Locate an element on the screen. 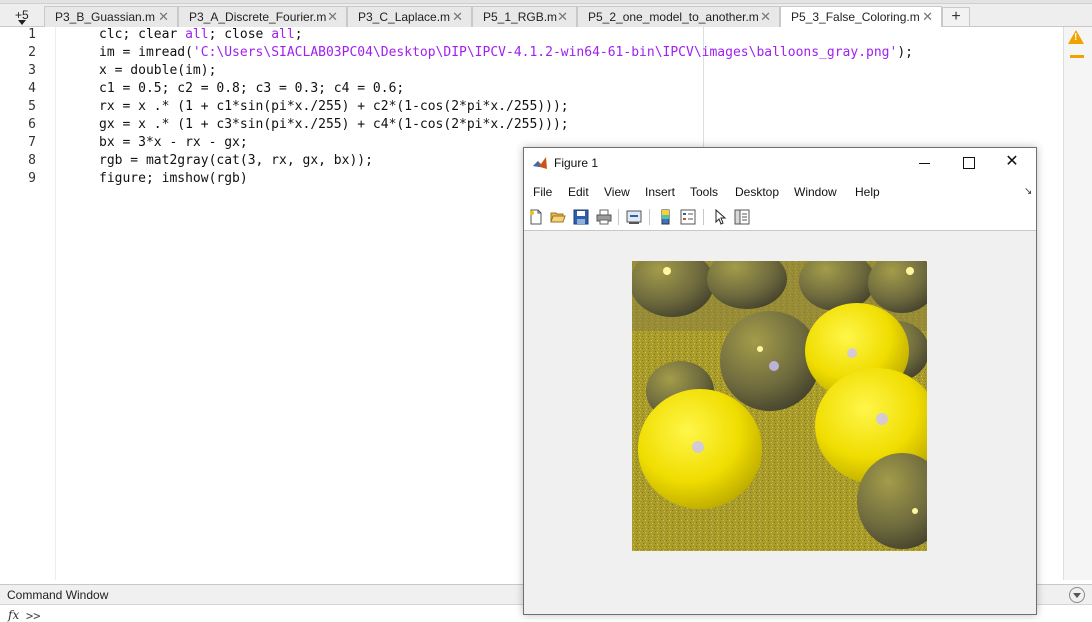  line-number: 6 is located at coordinates (32, 124).